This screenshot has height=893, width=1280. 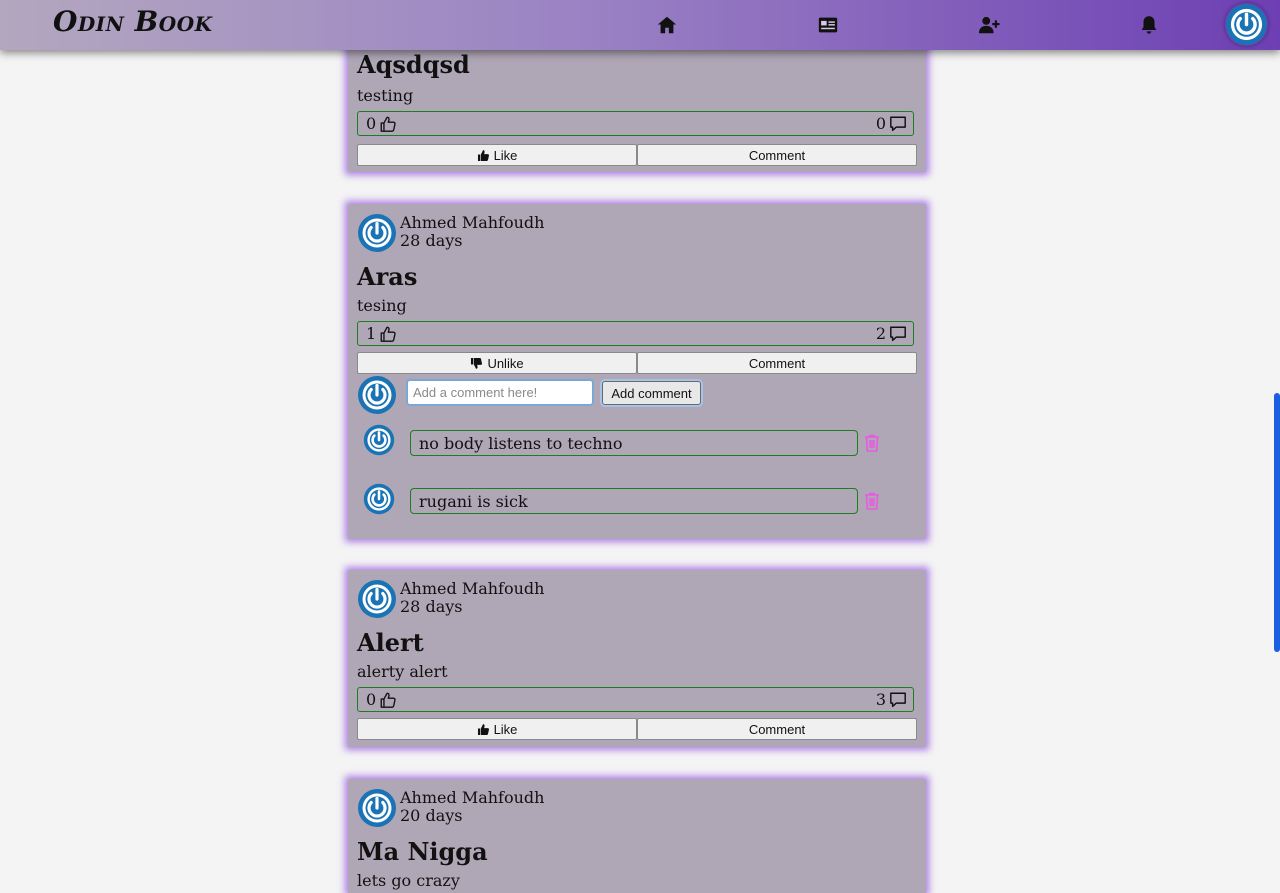 I want to click on comment-item: rugani is sick, so click(x=637, y=500).